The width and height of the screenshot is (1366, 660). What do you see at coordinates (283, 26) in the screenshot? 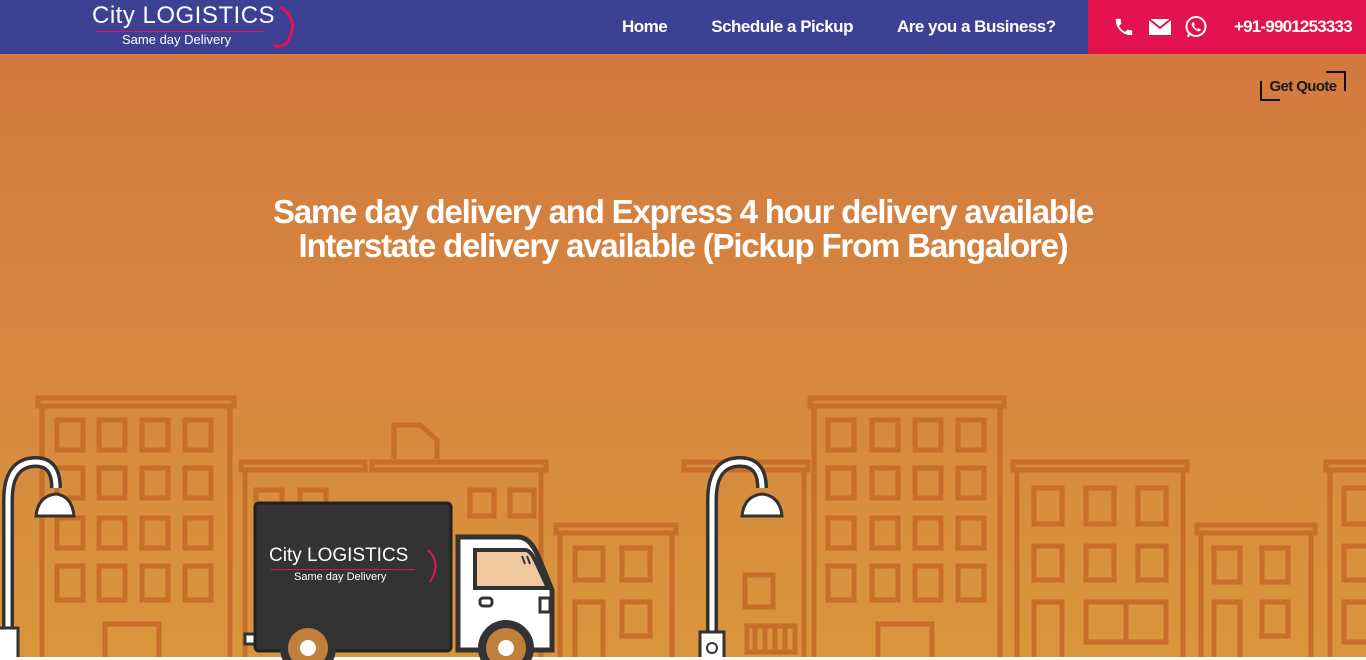
I see `logo-swoosh-icon` at bounding box center [283, 26].